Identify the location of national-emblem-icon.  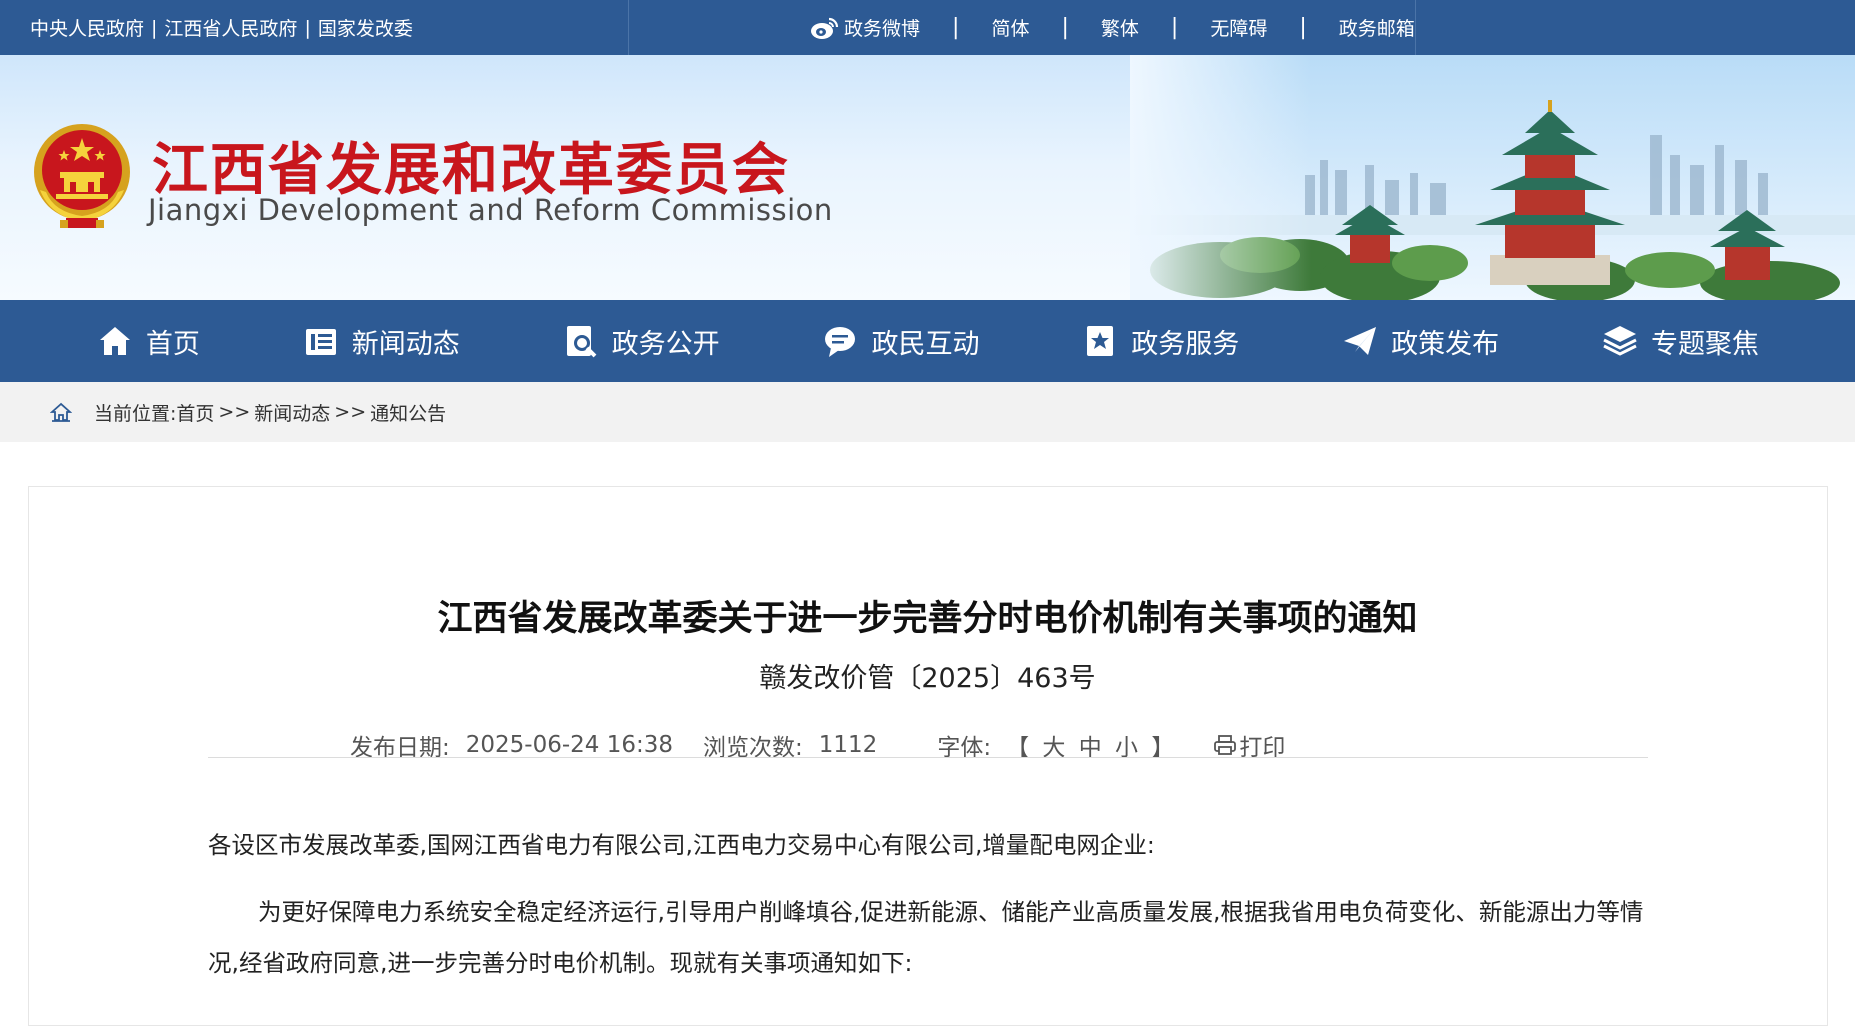
(82, 175).